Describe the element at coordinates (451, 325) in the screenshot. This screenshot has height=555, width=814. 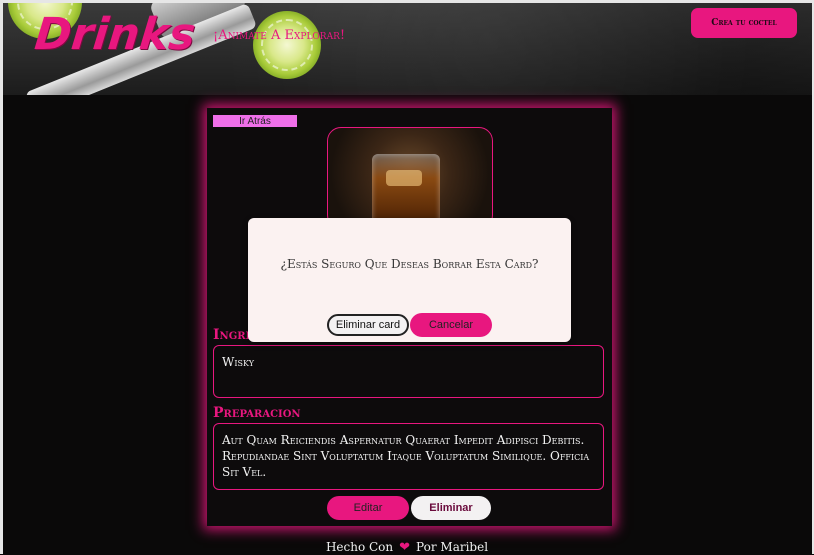
I see `cancel-button: Cancelar` at that location.